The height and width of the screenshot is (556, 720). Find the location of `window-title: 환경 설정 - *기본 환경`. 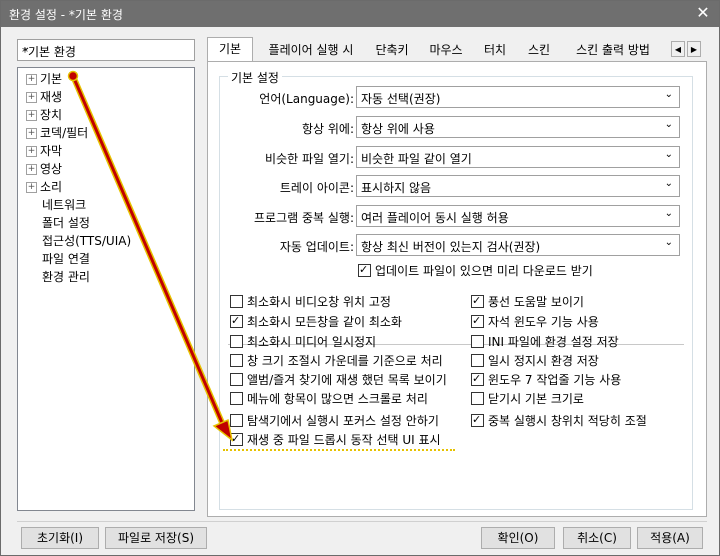

window-title: 환경 설정 - *기본 환경 is located at coordinates (66, 15).